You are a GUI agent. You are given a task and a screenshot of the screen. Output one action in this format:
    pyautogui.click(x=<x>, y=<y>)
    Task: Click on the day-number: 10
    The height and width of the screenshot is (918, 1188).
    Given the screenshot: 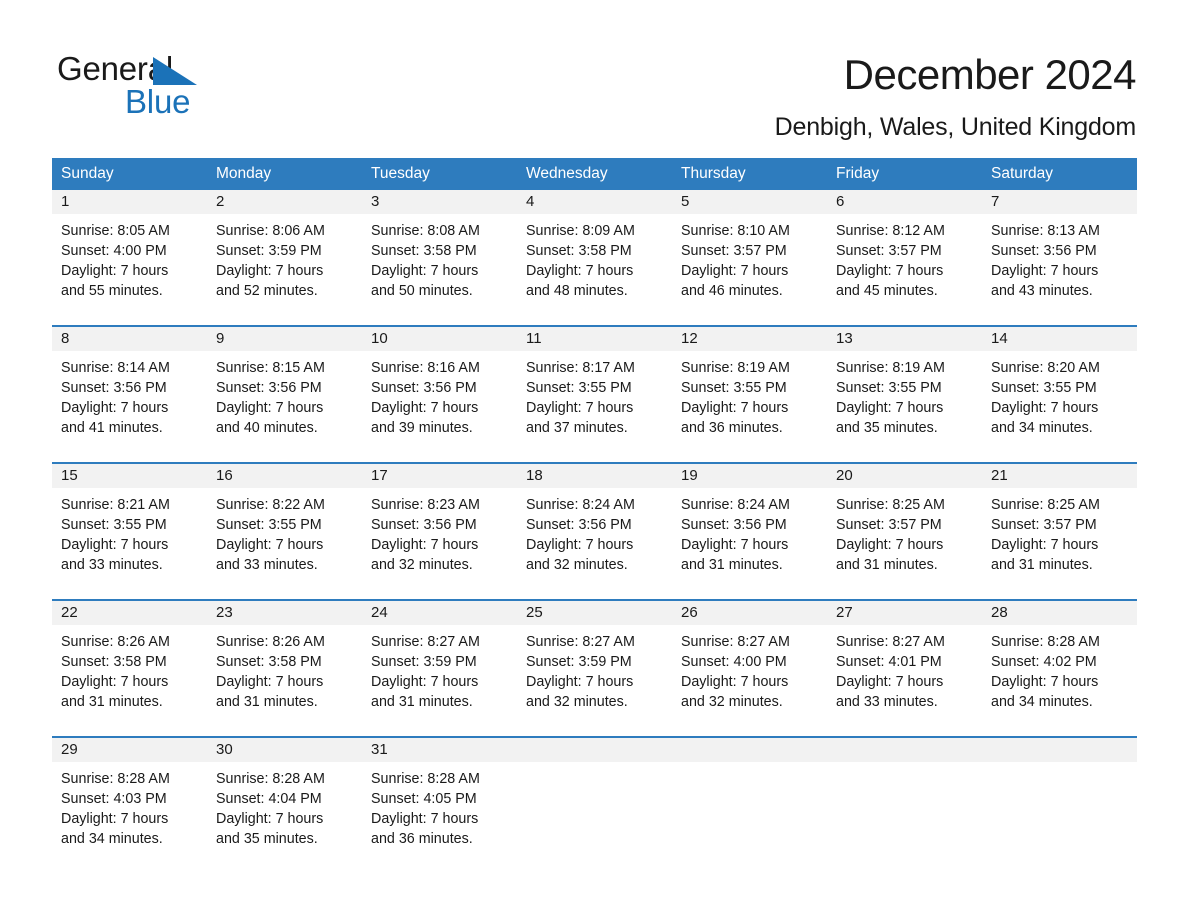 What is the action you would take?
    pyautogui.click(x=439, y=339)
    